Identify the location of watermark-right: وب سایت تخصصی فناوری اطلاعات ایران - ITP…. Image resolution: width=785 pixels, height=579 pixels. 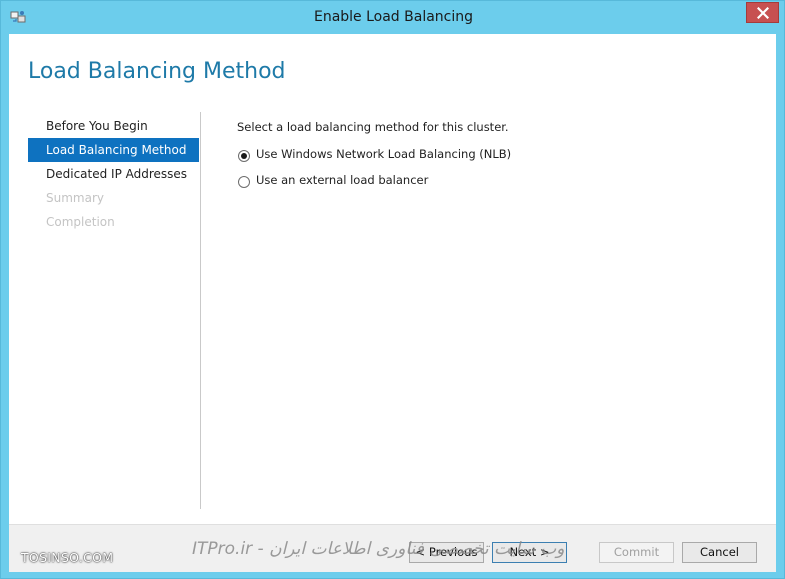
(378, 549).